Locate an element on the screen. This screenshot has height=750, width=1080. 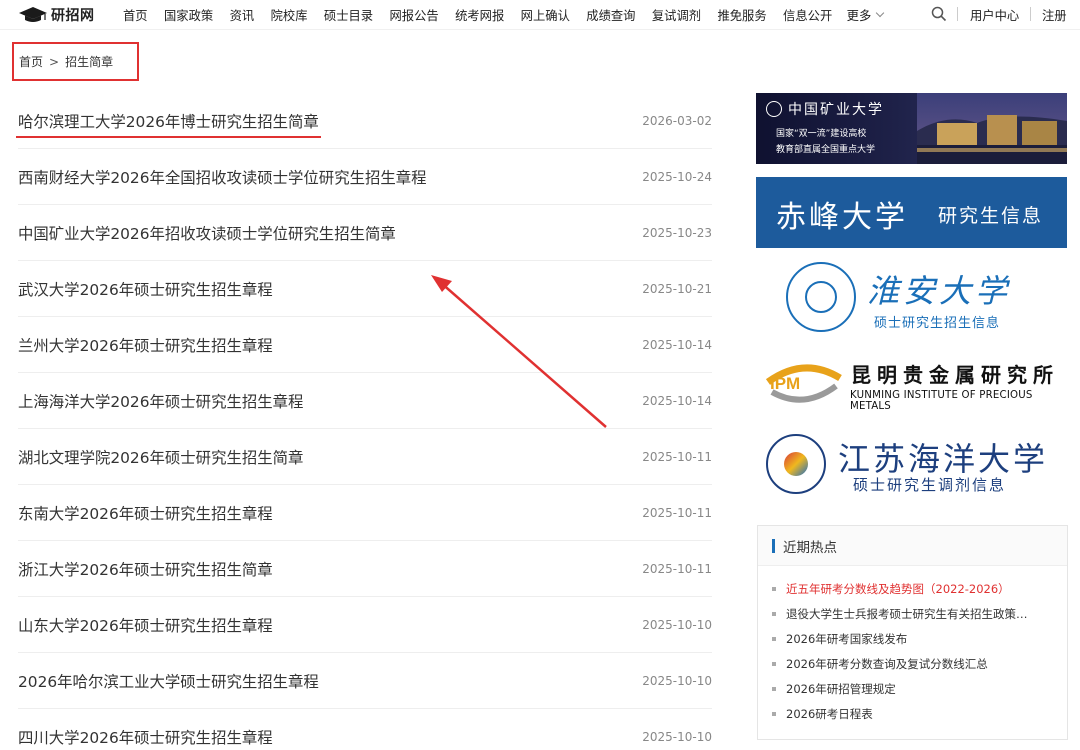
hot-item-text: 2026年研考分数查询及复试分数线汇总 is located at coordinates (918, 664).